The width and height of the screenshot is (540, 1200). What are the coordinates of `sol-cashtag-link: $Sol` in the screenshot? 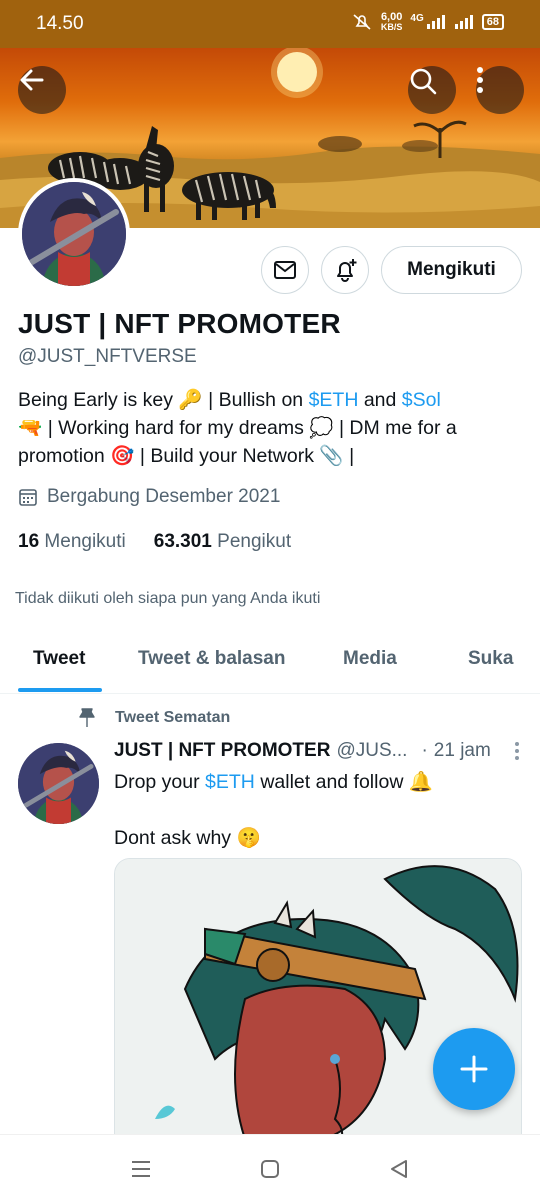 It's located at (421, 400).